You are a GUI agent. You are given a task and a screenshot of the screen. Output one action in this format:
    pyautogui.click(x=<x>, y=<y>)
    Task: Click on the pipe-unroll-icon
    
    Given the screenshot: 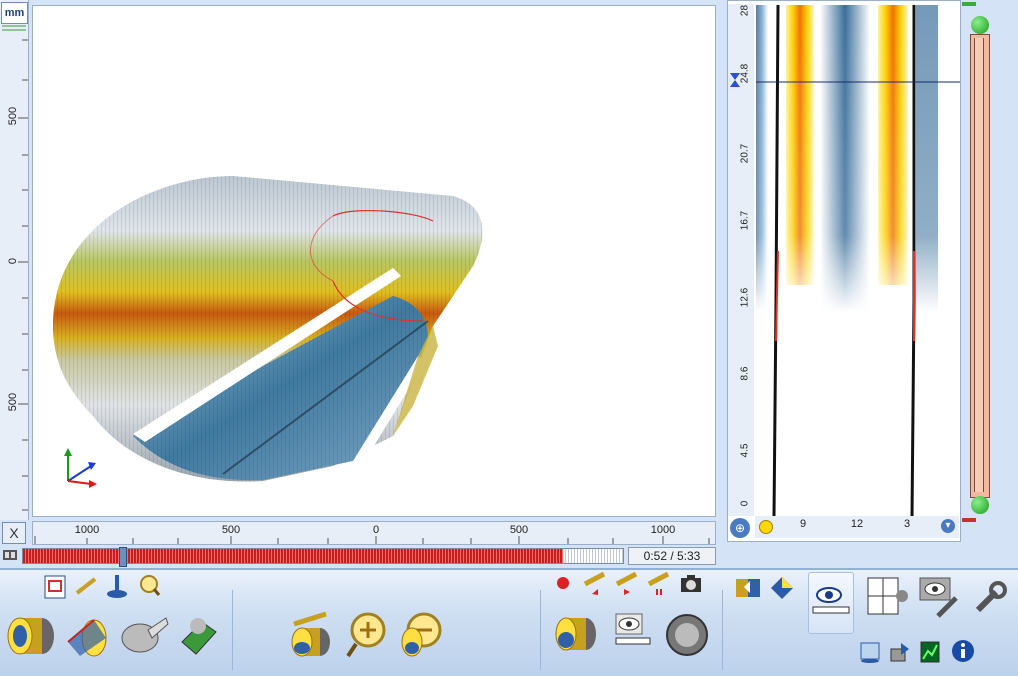 What is the action you would take?
    pyautogui.click(x=88, y=636)
    